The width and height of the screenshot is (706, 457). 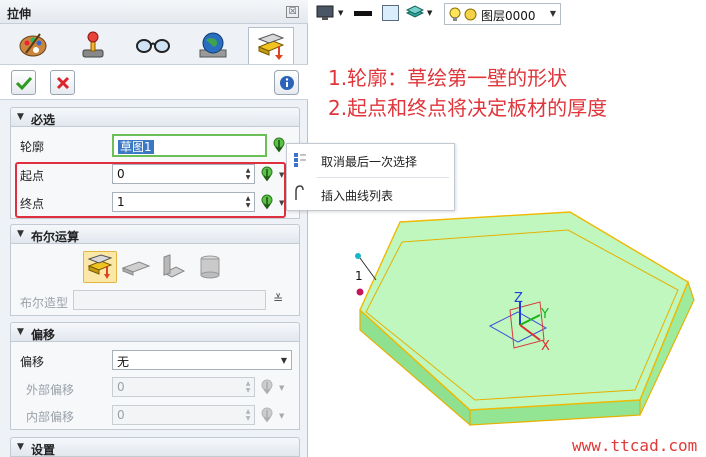 I want to click on confirm-button, so click(x=23, y=82).